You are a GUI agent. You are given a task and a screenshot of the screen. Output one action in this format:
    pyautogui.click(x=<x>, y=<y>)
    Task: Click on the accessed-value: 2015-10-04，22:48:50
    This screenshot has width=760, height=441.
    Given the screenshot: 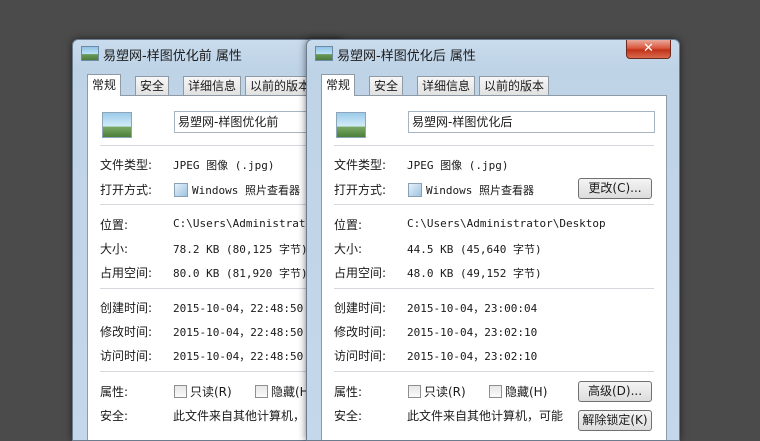 What is the action you would take?
    pyautogui.click(x=238, y=356)
    